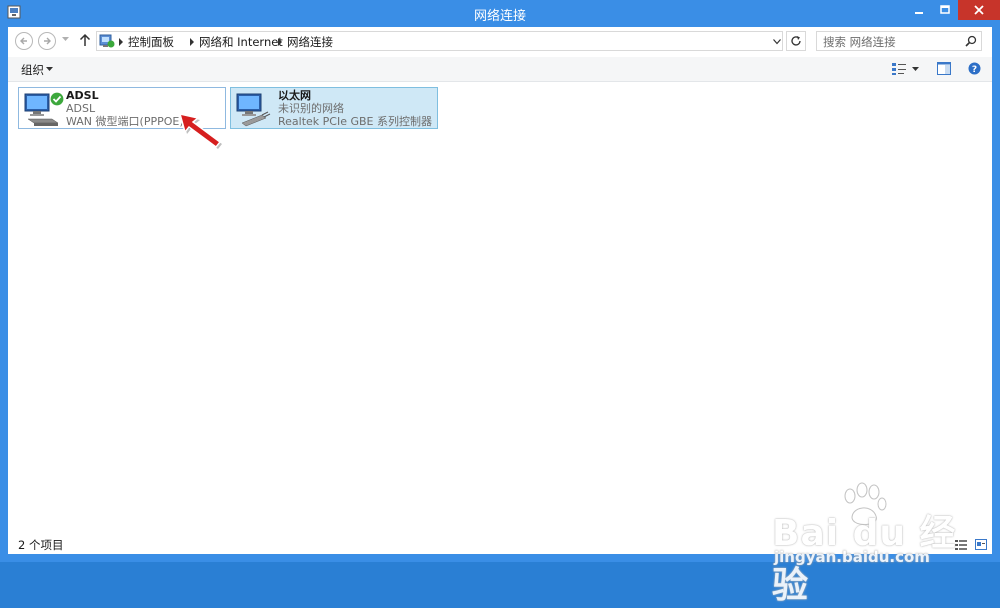  I want to click on arrow-right-icon, so click(47, 41).